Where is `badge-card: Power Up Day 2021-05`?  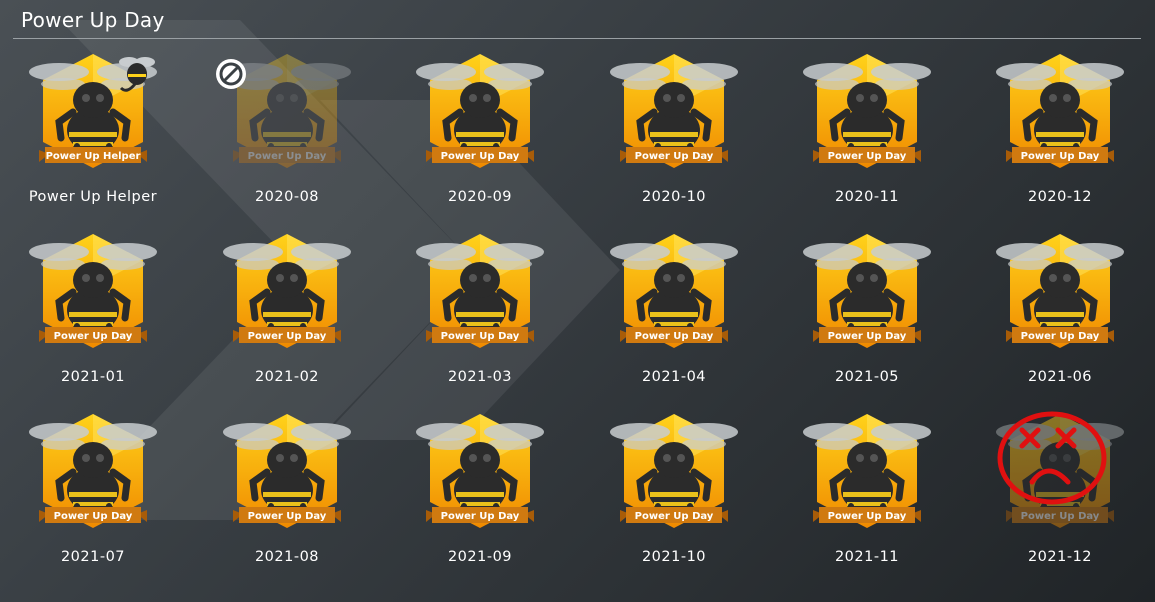 badge-card: Power Up Day 2021-05 is located at coordinates (867, 312).